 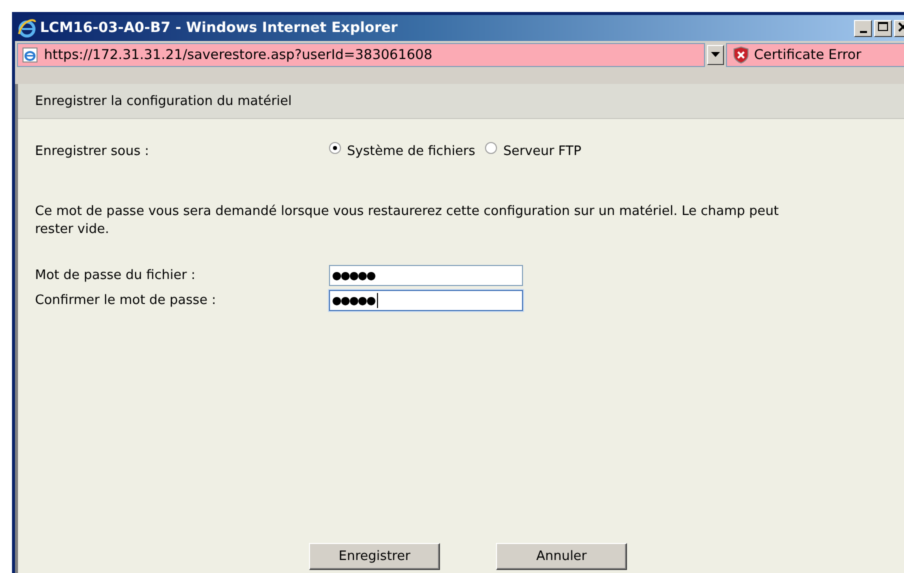 I want to click on dialog-button: Annuler, so click(x=561, y=556).